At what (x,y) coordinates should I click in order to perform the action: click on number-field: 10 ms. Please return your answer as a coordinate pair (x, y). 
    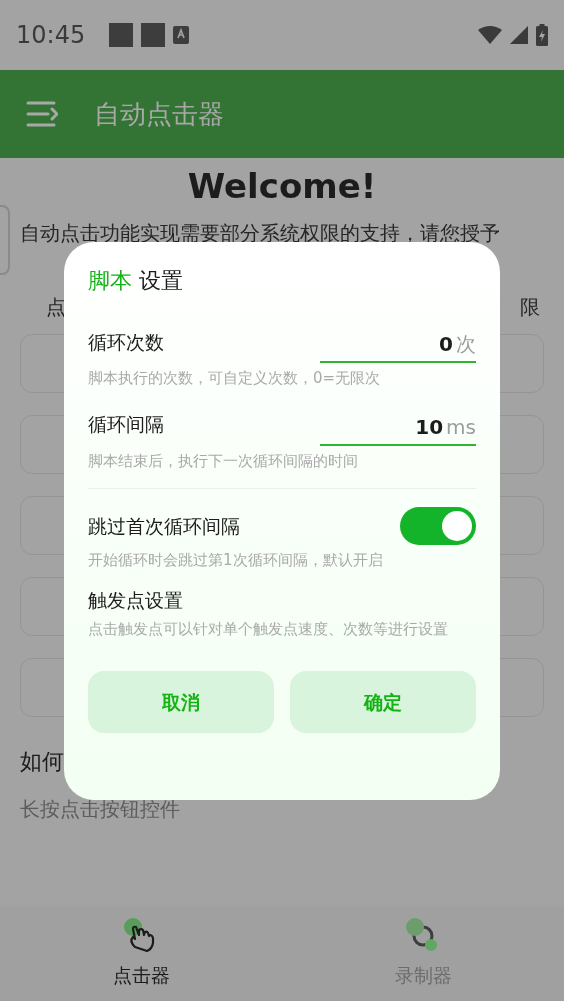
    Looking at the image, I should click on (398, 428).